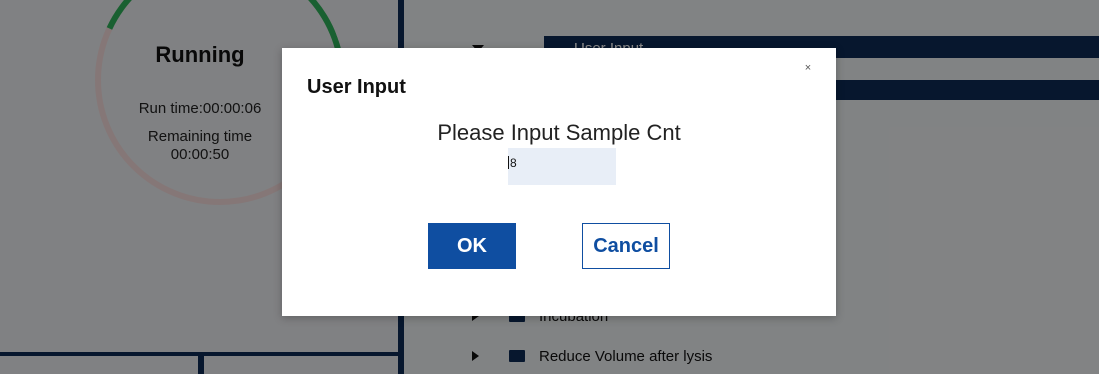  Describe the element at coordinates (513, 163) in the screenshot. I see `sample-count-value: 8` at that location.